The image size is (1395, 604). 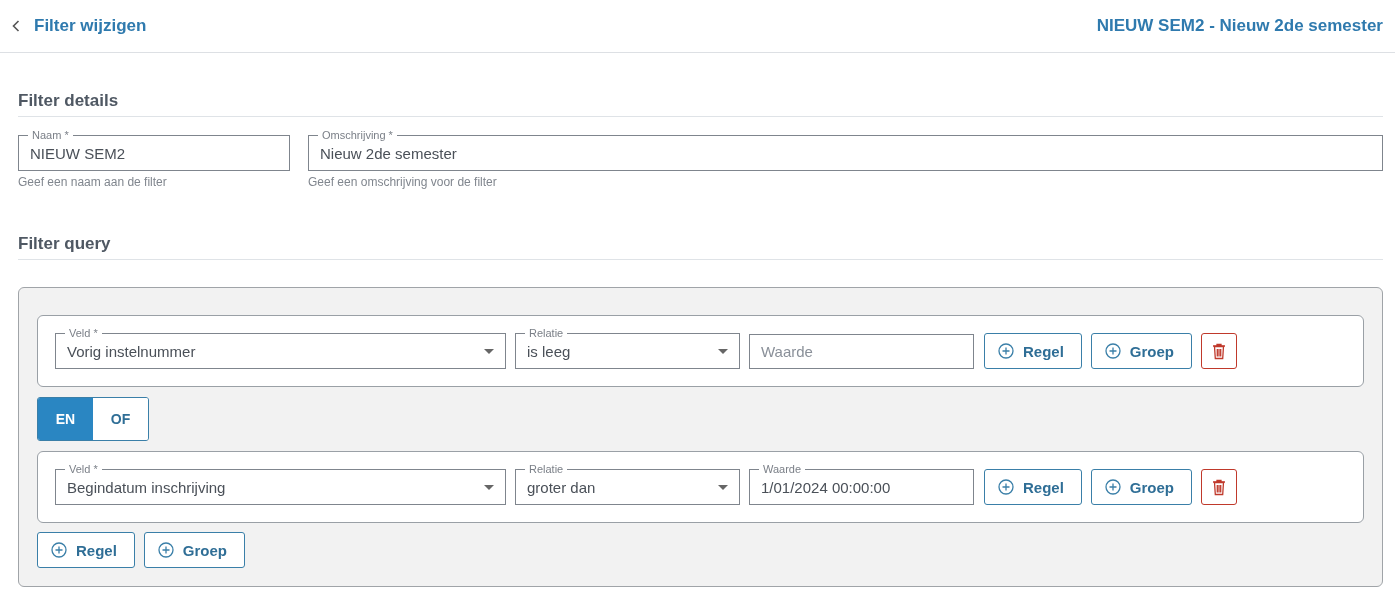 What do you see at coordinates (50, 135) in the screenshot?
I see `field-label: Naam *` at bounding box center [50, 135].